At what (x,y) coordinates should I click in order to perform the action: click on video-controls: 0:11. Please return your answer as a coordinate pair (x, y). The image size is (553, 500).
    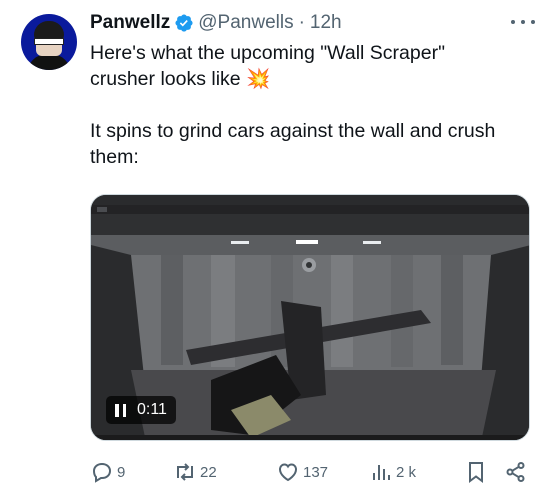
    Looking at the image, I should click on (141, 410).